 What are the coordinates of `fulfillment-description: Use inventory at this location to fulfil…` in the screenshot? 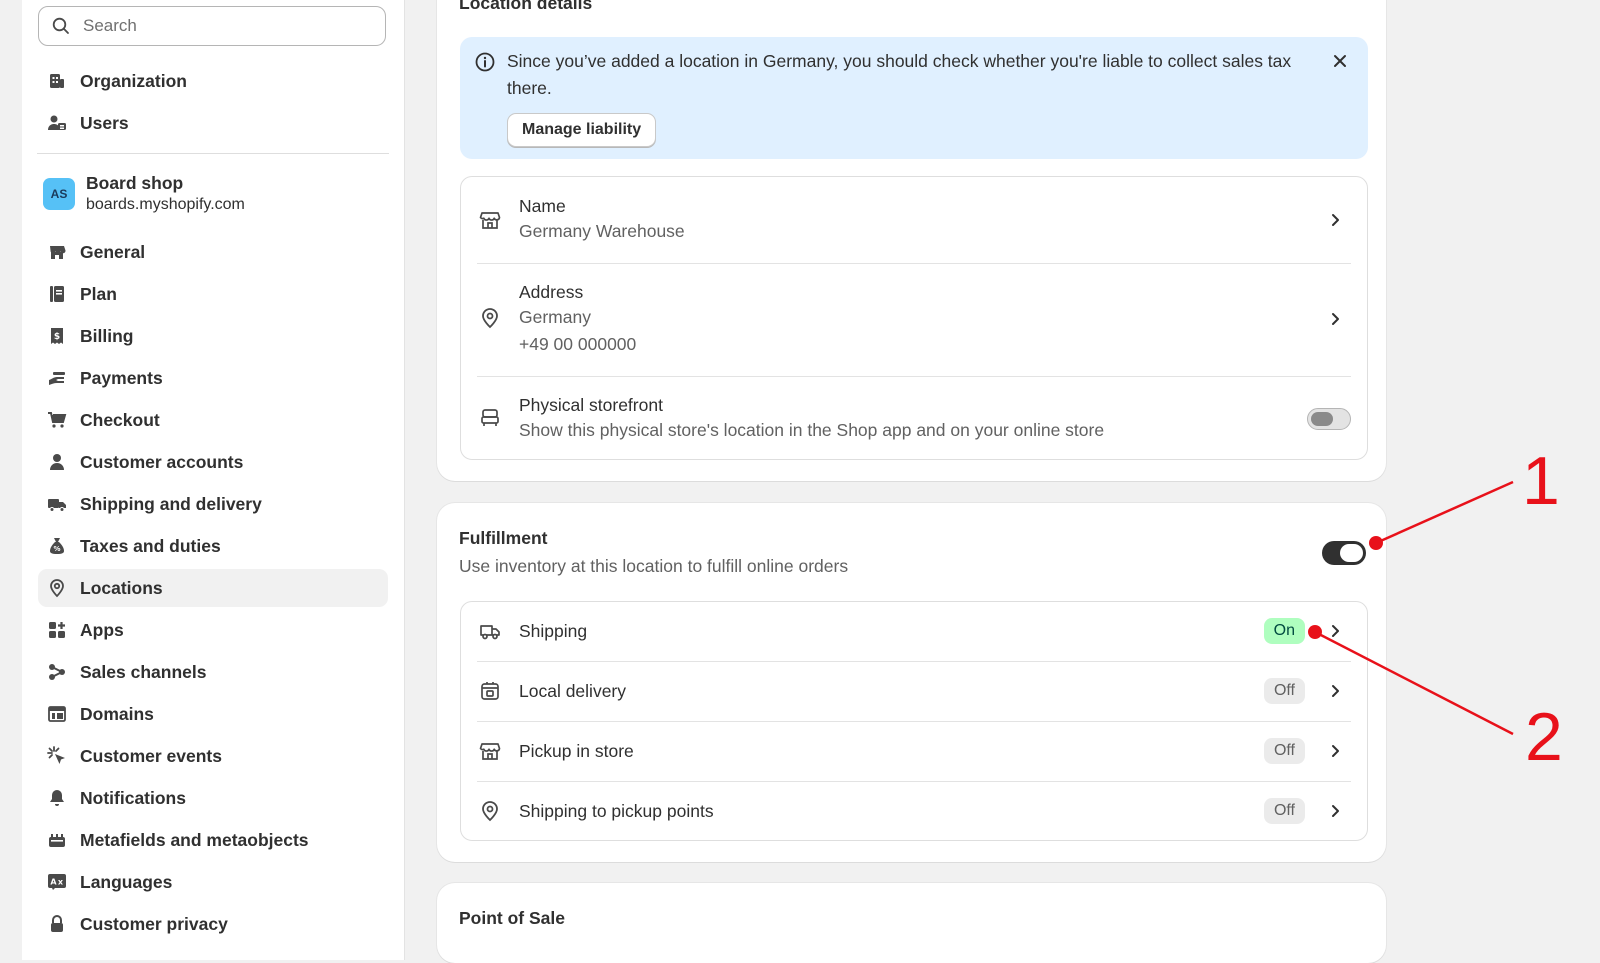 It's located at (654, 566).